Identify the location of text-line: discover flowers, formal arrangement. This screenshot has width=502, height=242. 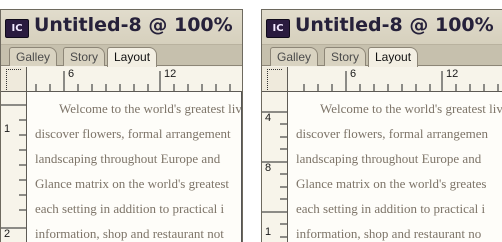
(133, 133).